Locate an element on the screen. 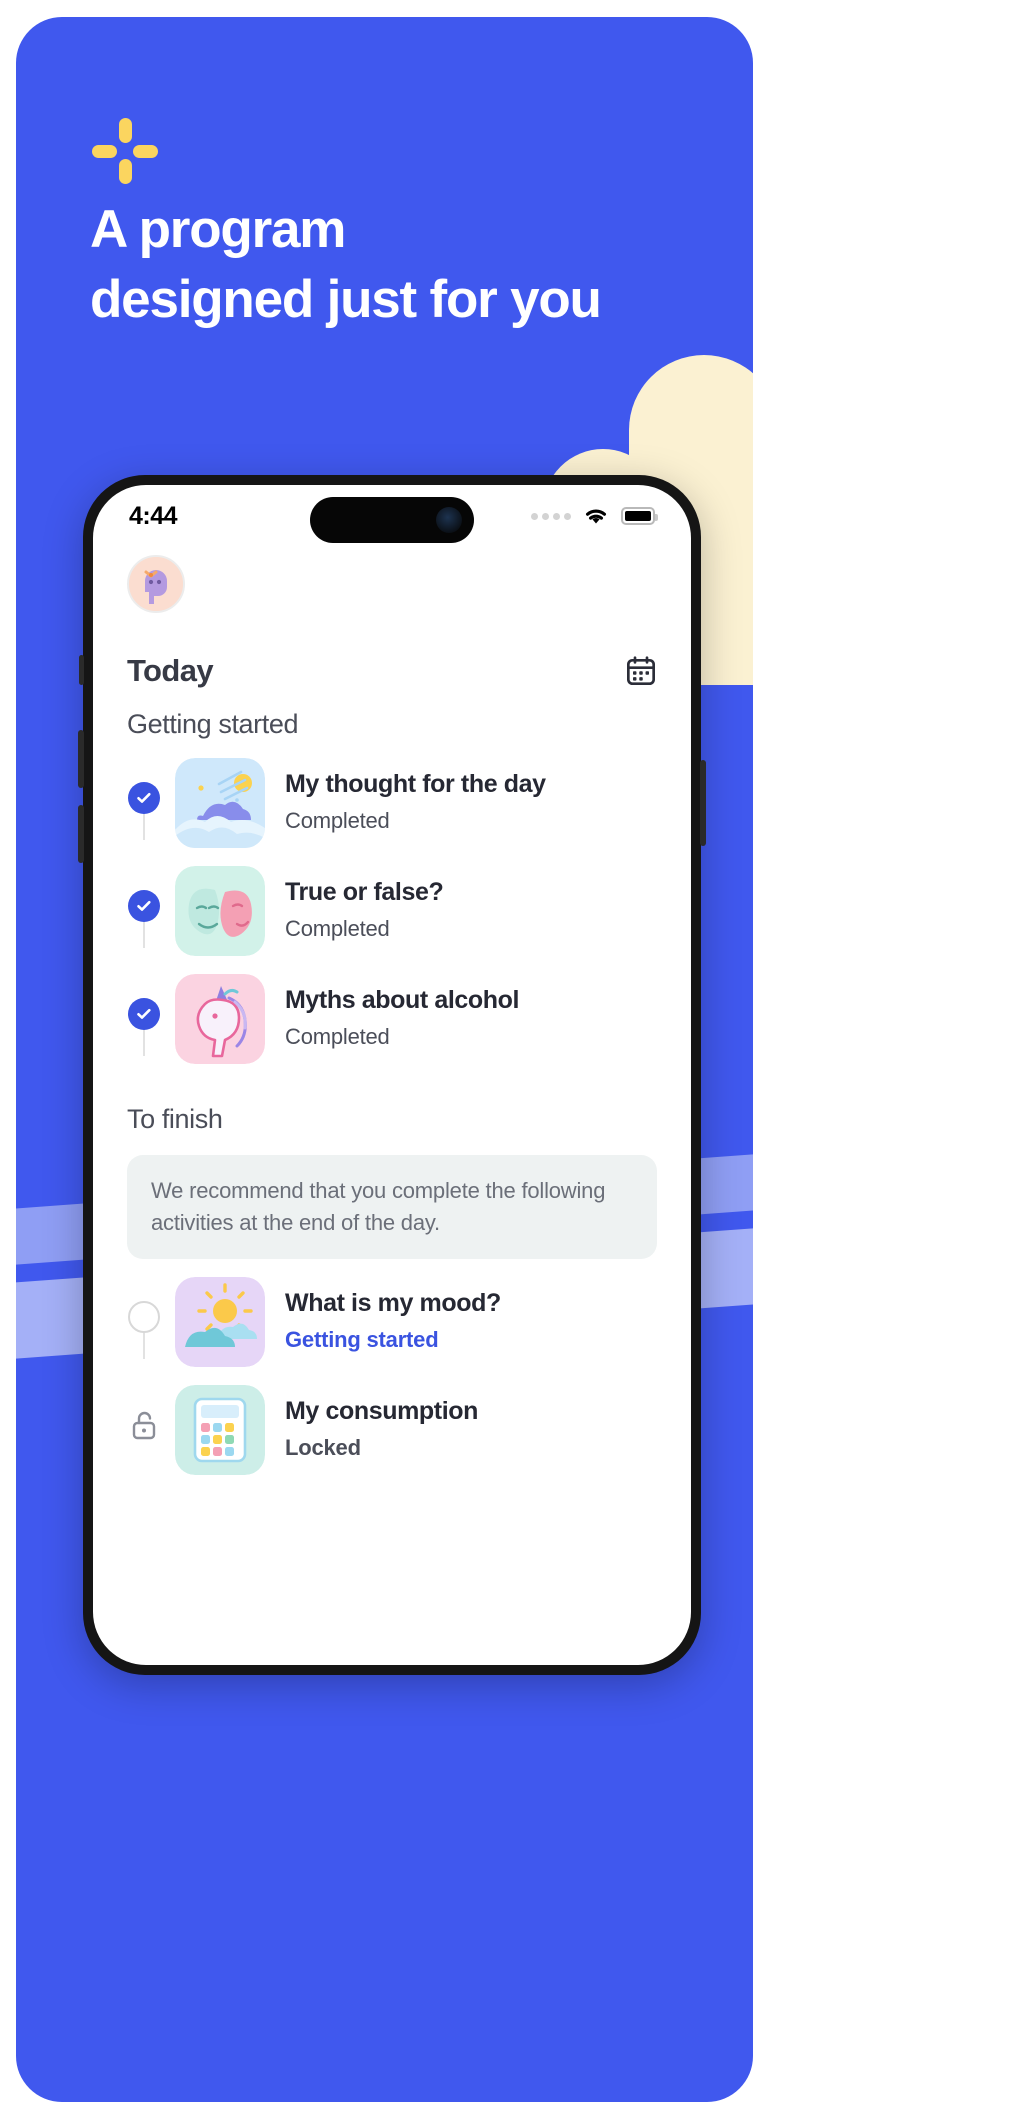 The width and height of the screenshot is (1031, 2121). four-bar-plus-icon is located at coordinates (125, 151).